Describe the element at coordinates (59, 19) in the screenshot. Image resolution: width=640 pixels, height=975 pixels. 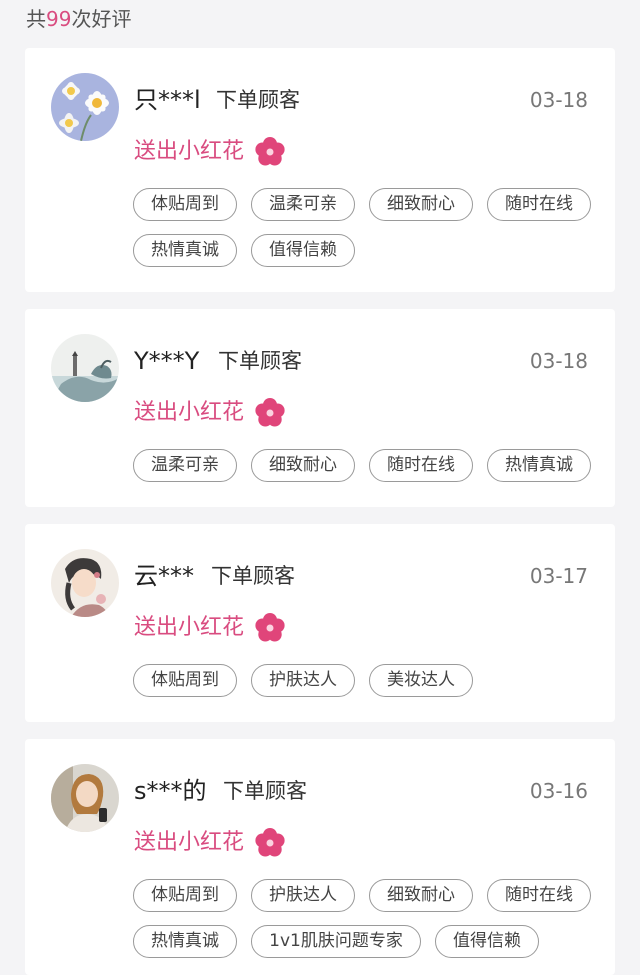
I see `summary-count: 99` at that location.